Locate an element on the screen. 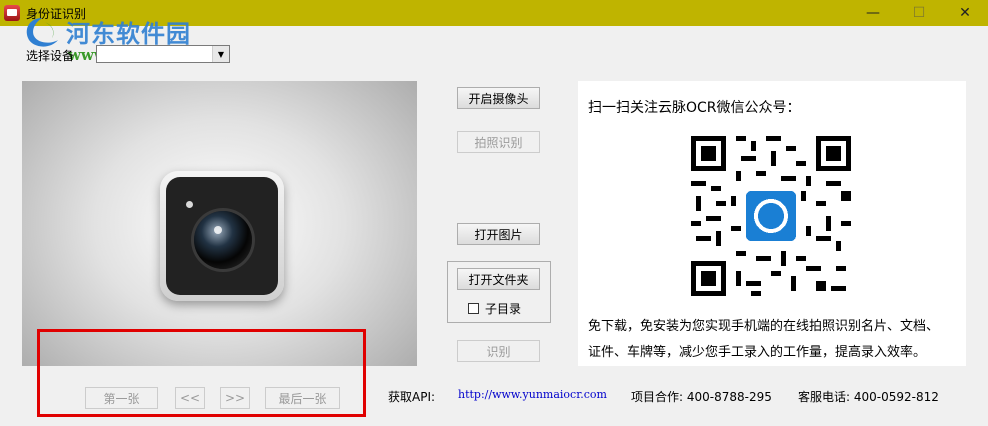 The height and width of the screenshot is (426, 988). camera-icon is located at coordinates (222, 236).